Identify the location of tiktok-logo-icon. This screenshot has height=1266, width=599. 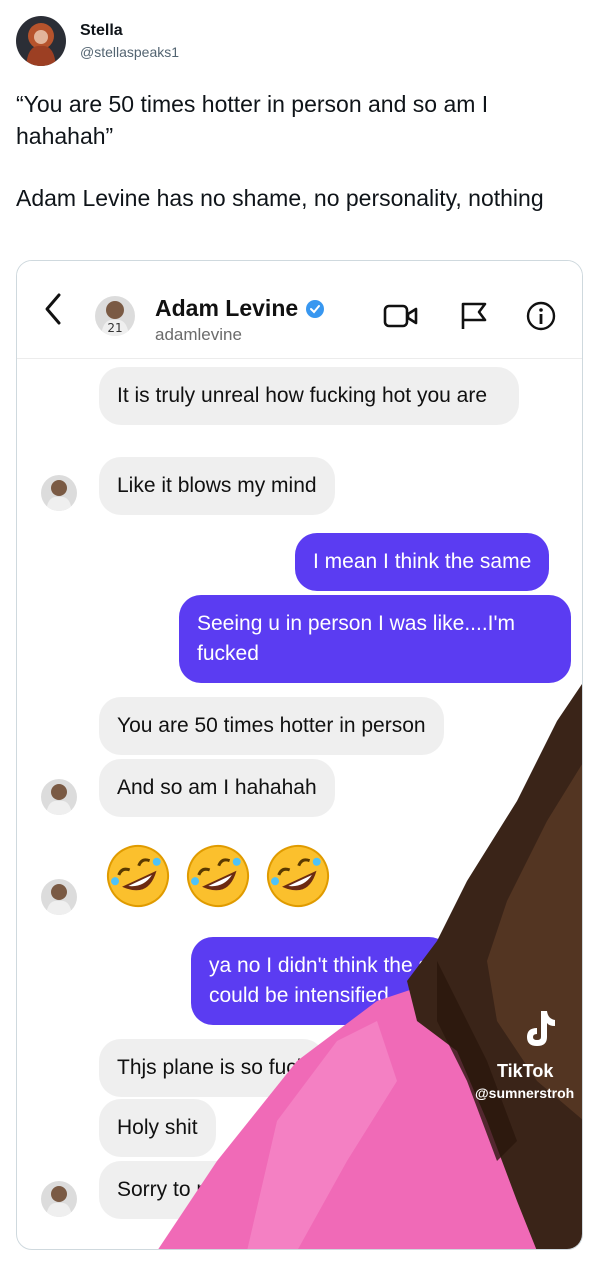
(541, 1028).